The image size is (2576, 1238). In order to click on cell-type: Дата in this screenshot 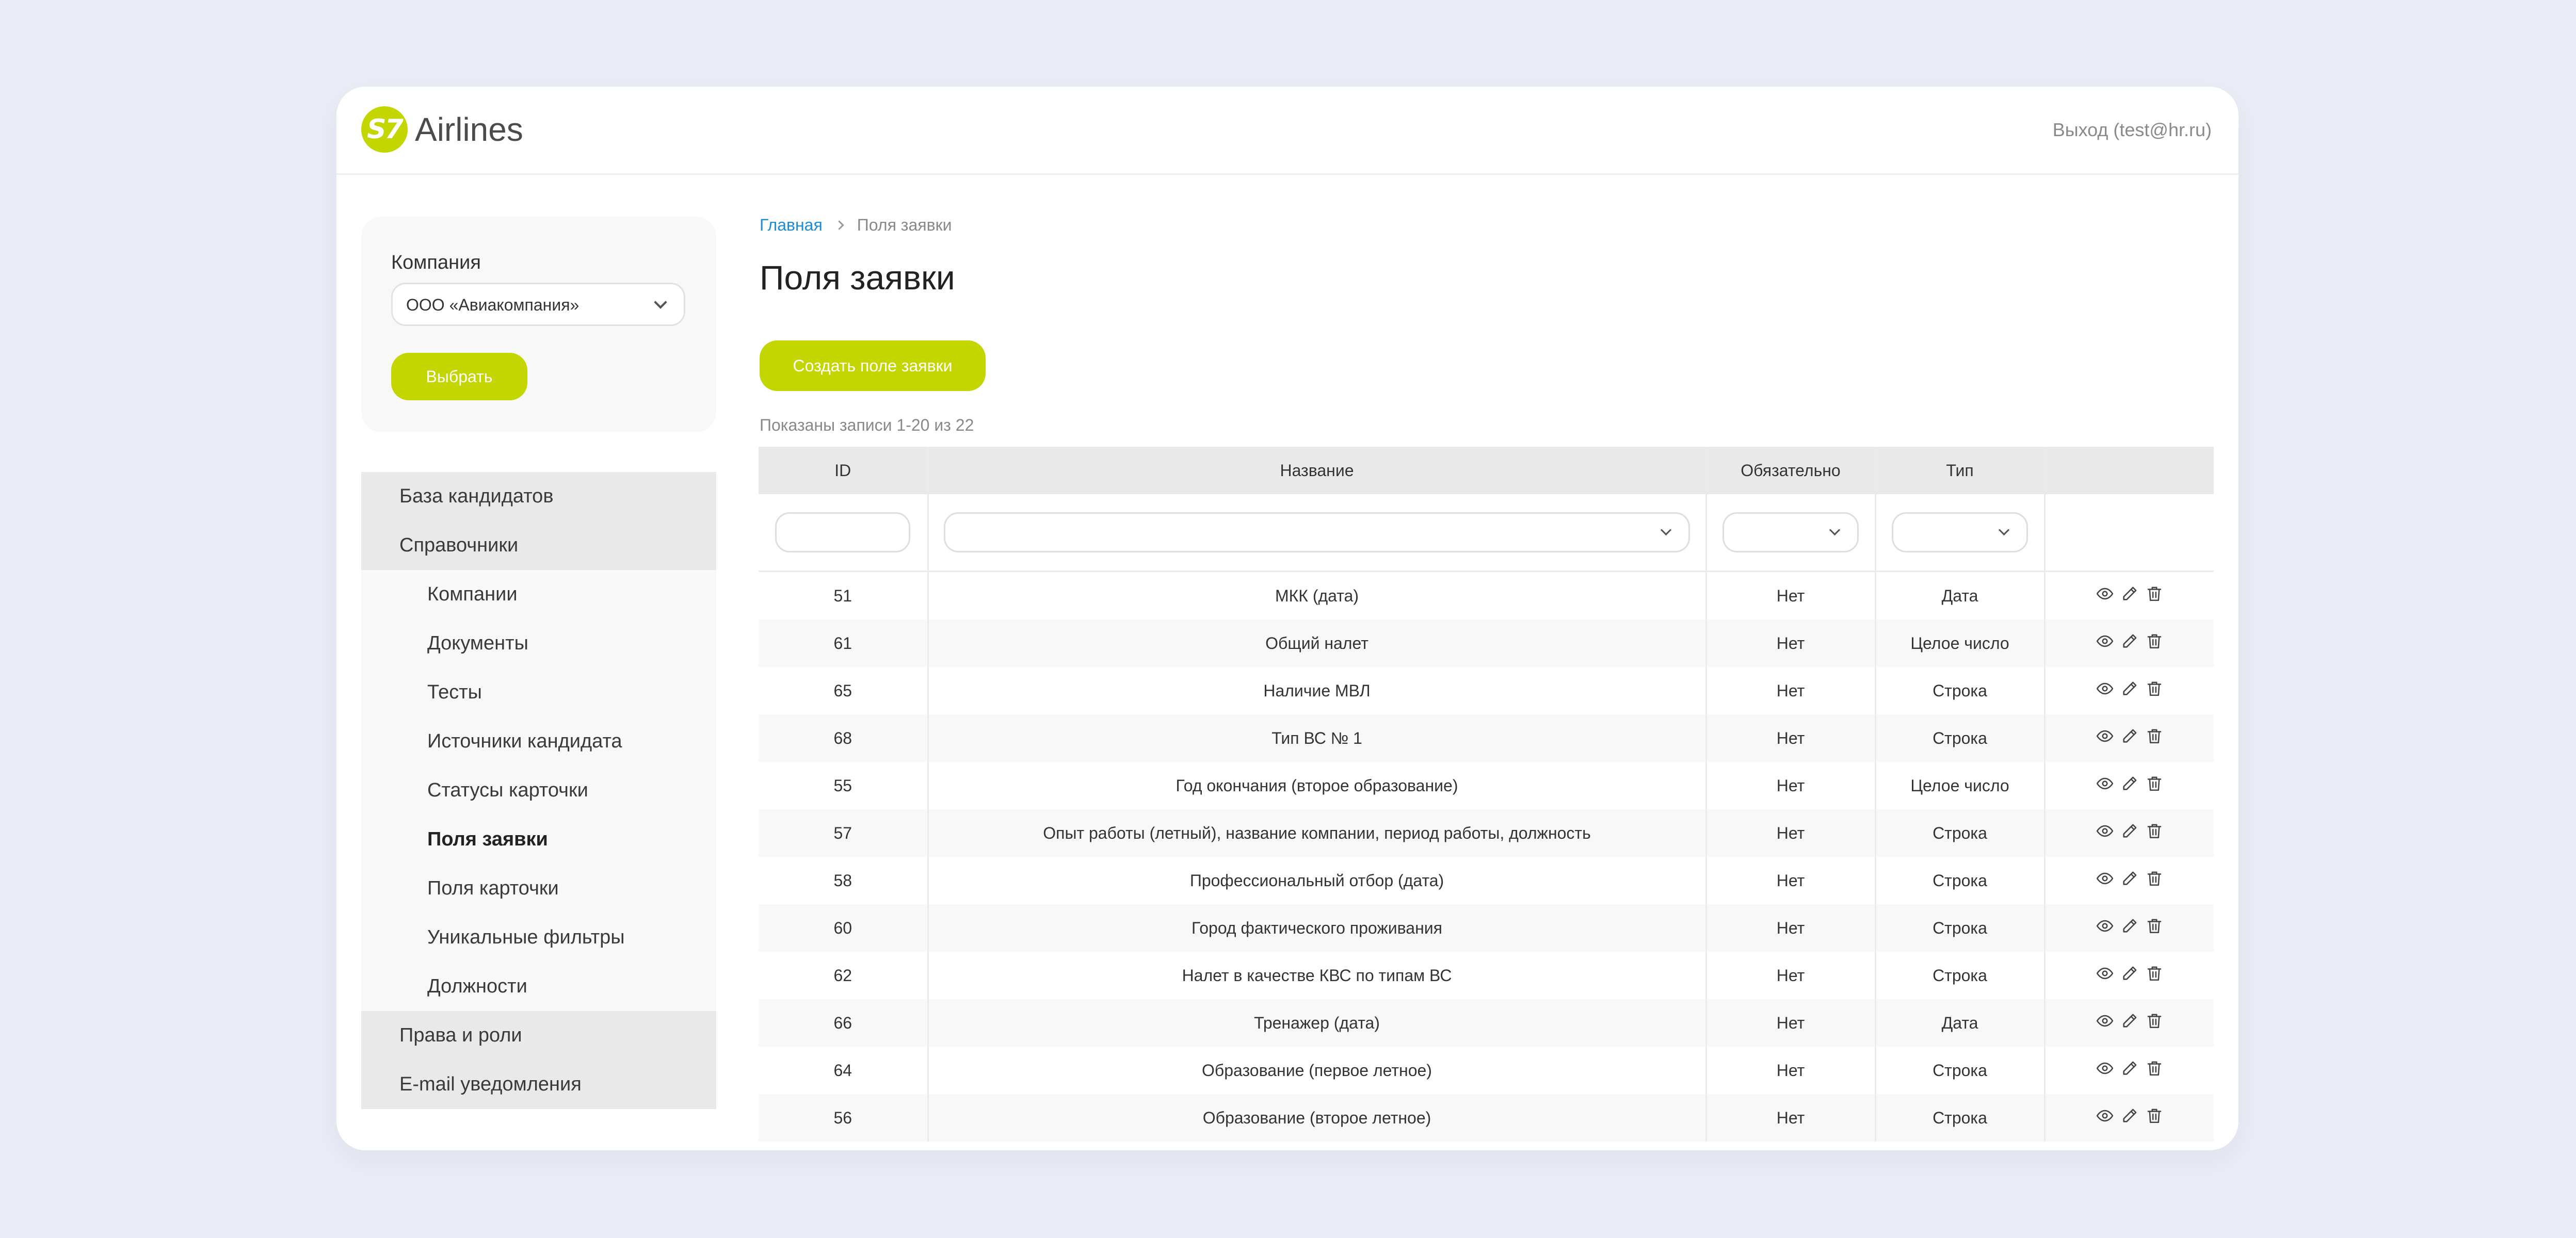, I will do `click(1961, 1023)`.